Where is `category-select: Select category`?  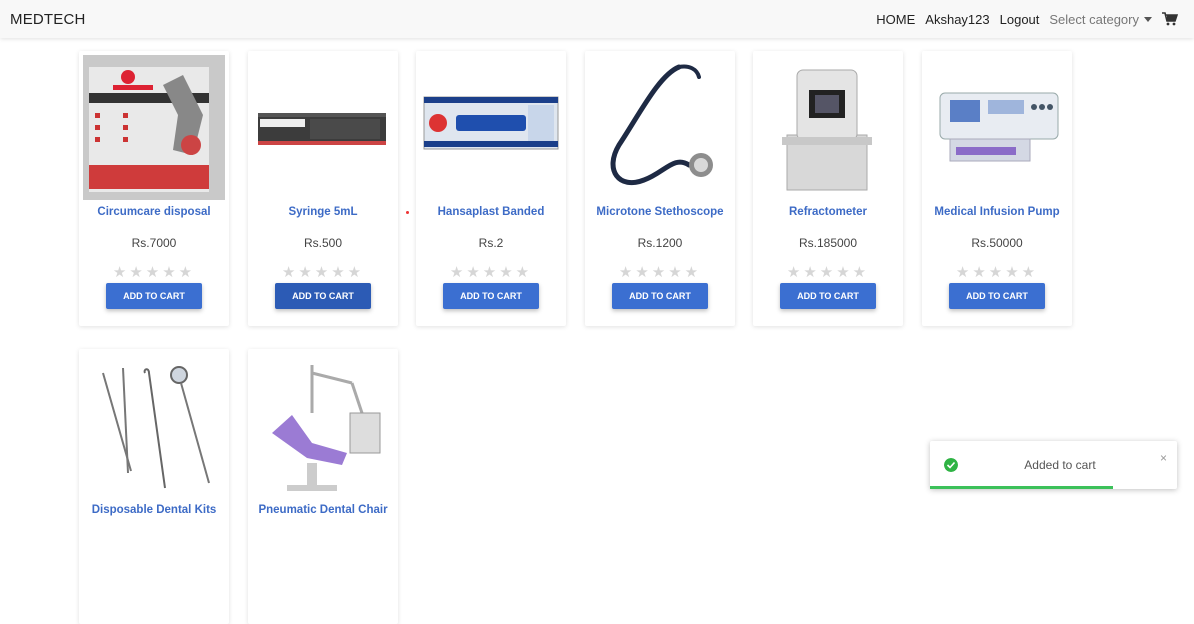
category-select: Select category is located at coordinates (1100, 19).